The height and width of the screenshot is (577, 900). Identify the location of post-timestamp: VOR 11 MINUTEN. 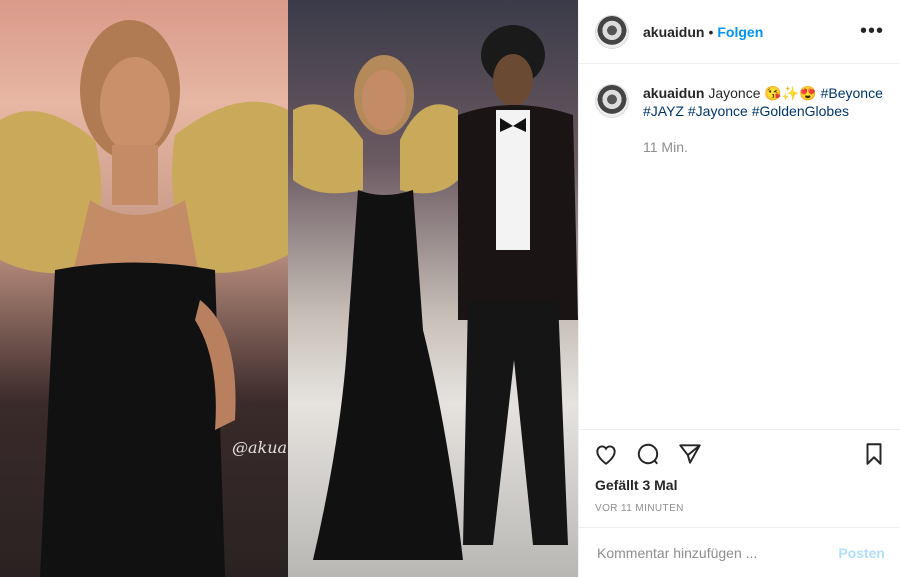
(639, 508).